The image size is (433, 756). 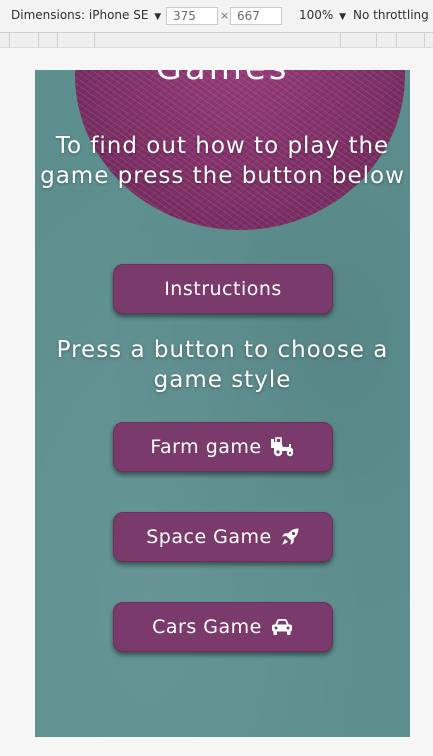 I want to click on zoom-label: 100%, so click(x=316, y=15).